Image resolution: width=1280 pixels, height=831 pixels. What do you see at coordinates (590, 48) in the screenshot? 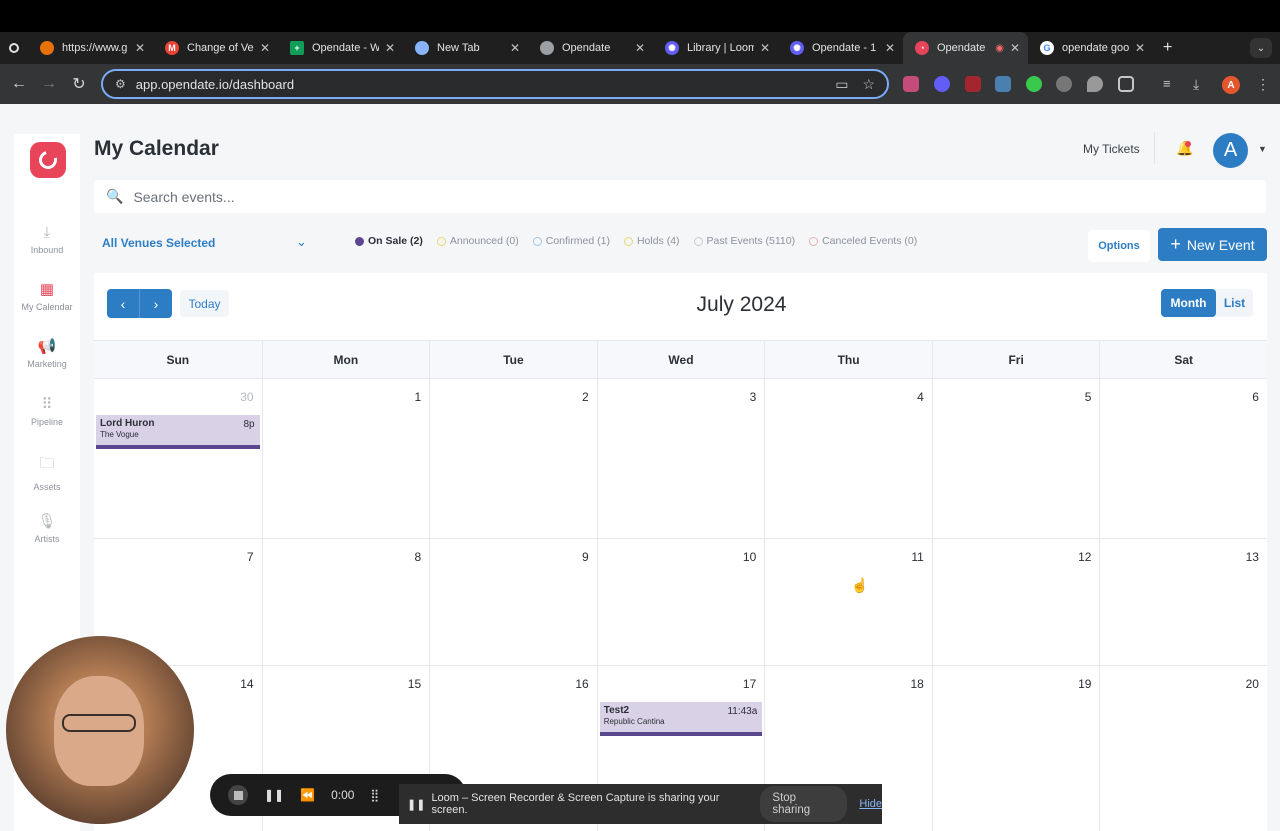
I see `tab-4: Opendate ✕` at bounding box center [590, 48].